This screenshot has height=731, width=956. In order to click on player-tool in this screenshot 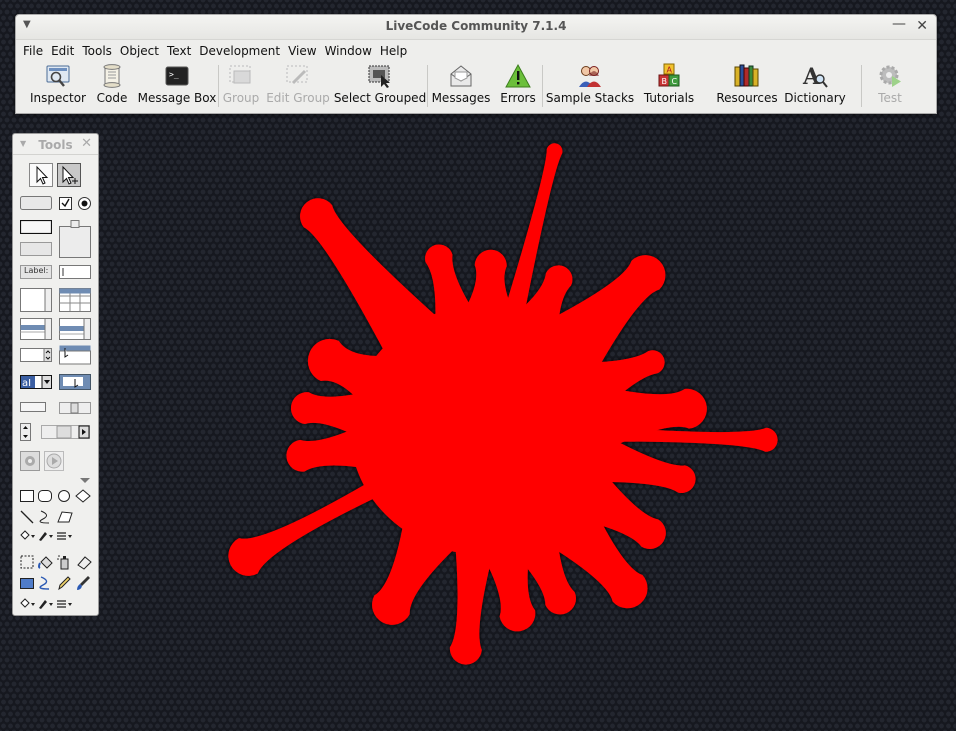, I will do `click(54, 461)`.